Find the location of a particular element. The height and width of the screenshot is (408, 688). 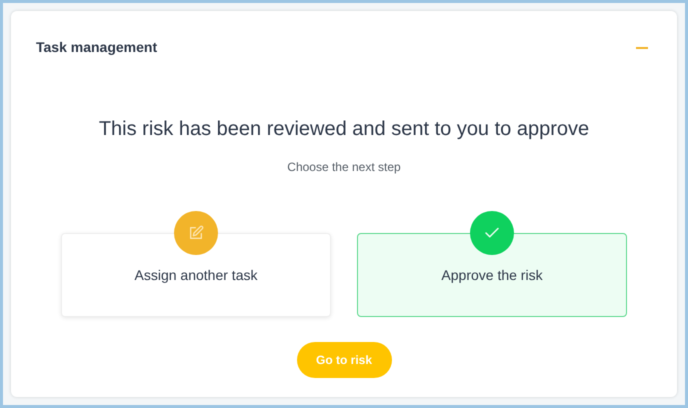

option-card: Assign another task is located at coordinates (196, 275).